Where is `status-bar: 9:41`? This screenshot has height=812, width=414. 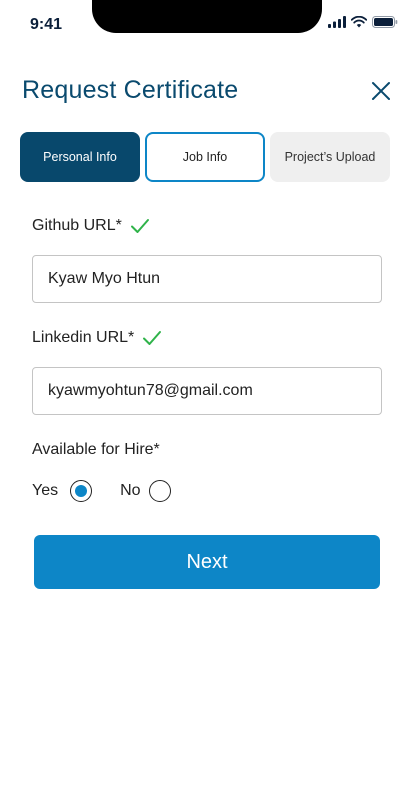 status-bar: 9:41 is located at coordinates (207, 22).